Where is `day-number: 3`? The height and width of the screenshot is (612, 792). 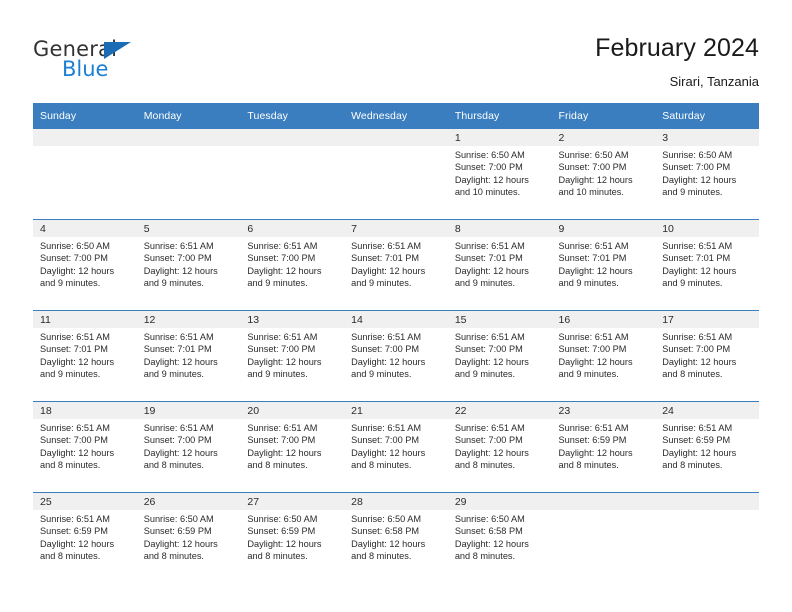 day-number: 3 is located at coordinates (707, 137).